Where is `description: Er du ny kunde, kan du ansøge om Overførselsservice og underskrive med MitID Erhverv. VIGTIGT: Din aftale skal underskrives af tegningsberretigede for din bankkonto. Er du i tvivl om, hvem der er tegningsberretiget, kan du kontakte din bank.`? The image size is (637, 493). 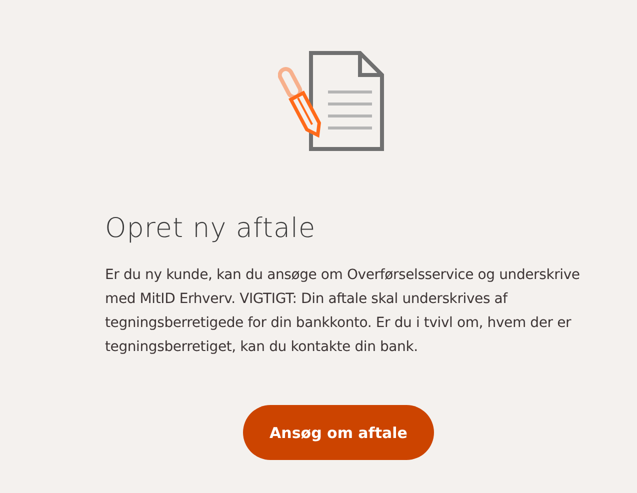 description: Er du ny kunde, kan du ansøge om Overførselsservice og underskrive med MitID Erhverv. VIGTIGT: Din aftale skal underskrives af tegningsberretigede for din bankkonto. Er du i tvivl om, hvem der er tegningsberretiget, kan du kontakte din bank. is located at coordinates (343, 311).